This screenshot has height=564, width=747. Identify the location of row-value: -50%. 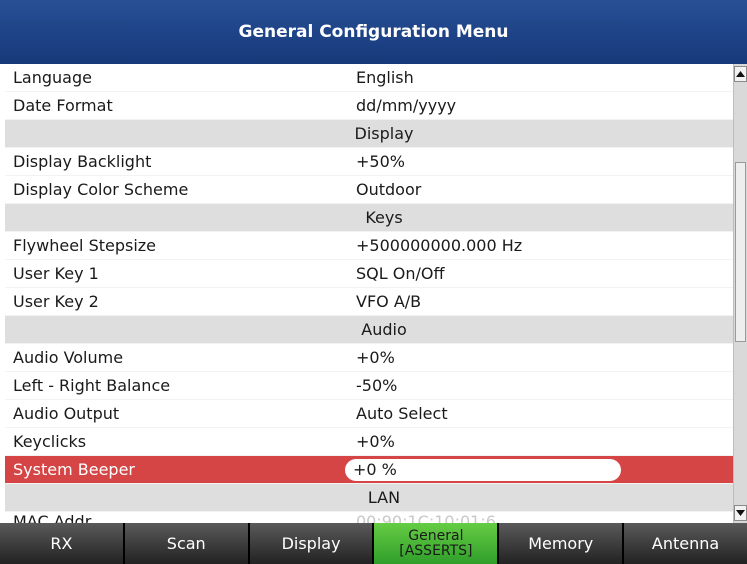
(377, 385).